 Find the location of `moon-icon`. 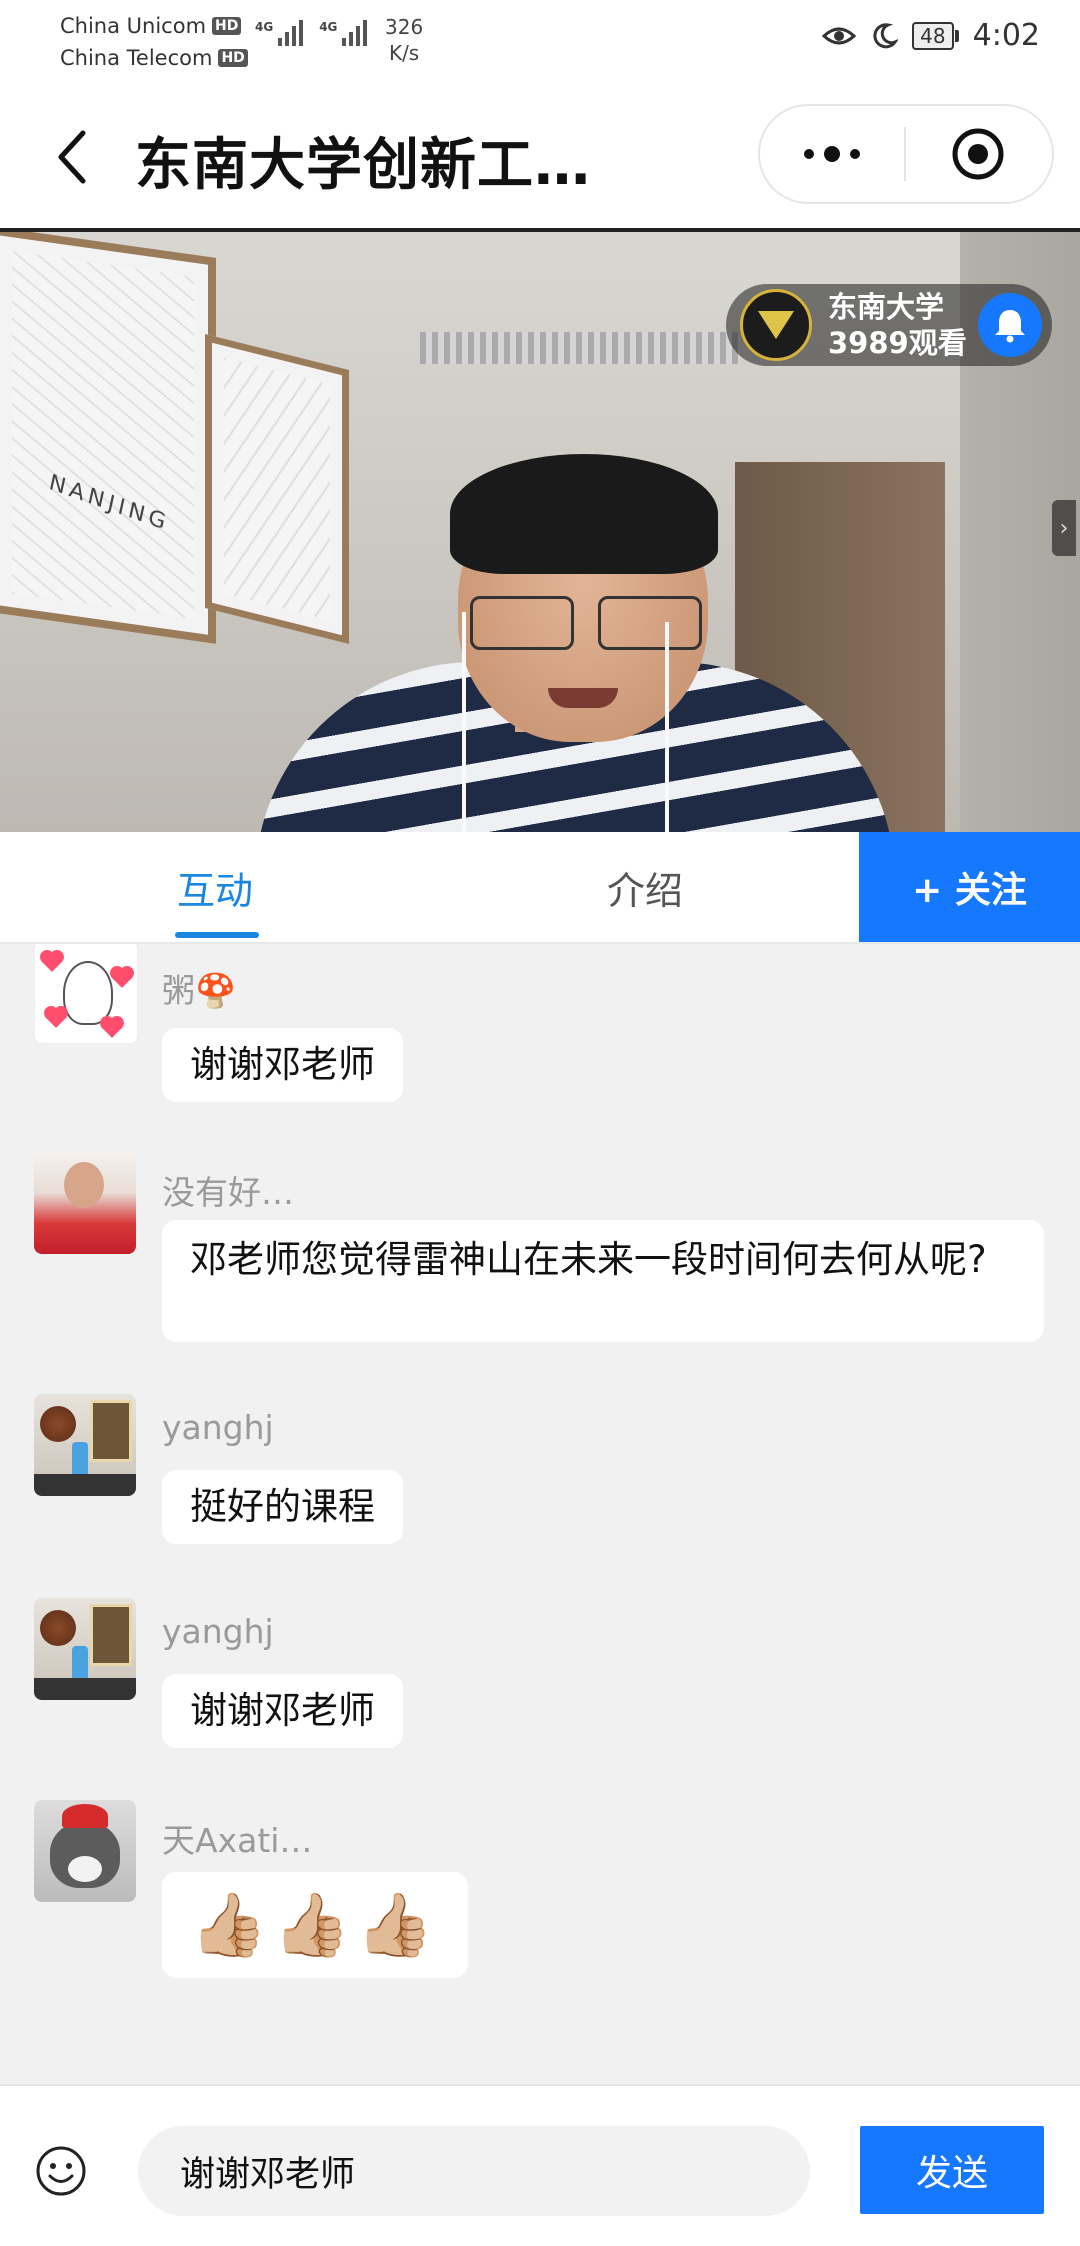

moon-icon is located at coordinates (886, 35).